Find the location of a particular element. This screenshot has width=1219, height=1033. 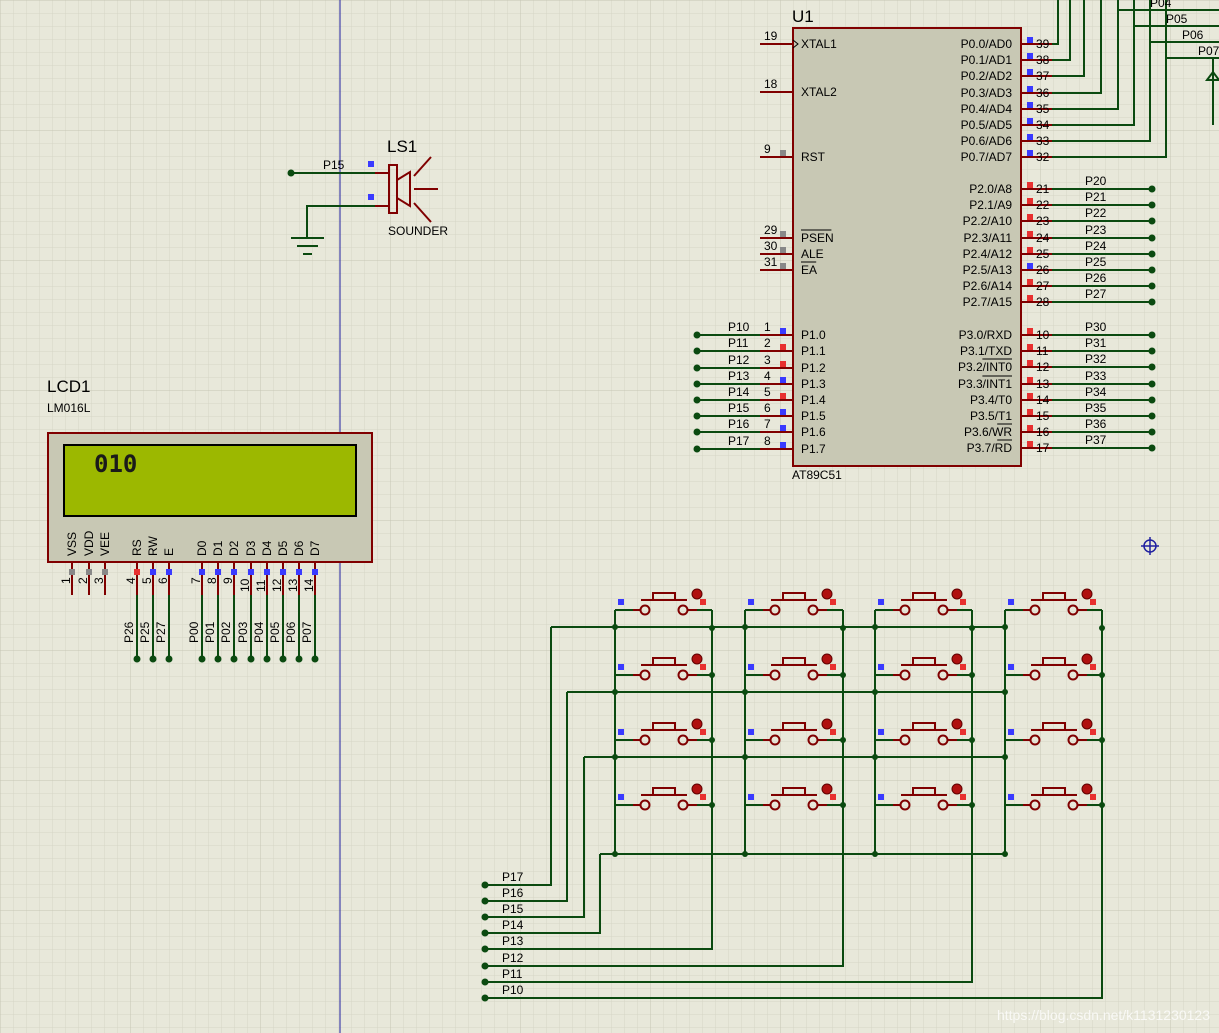

lcd1-net-label: P27 is located at coordinates (161, 632).